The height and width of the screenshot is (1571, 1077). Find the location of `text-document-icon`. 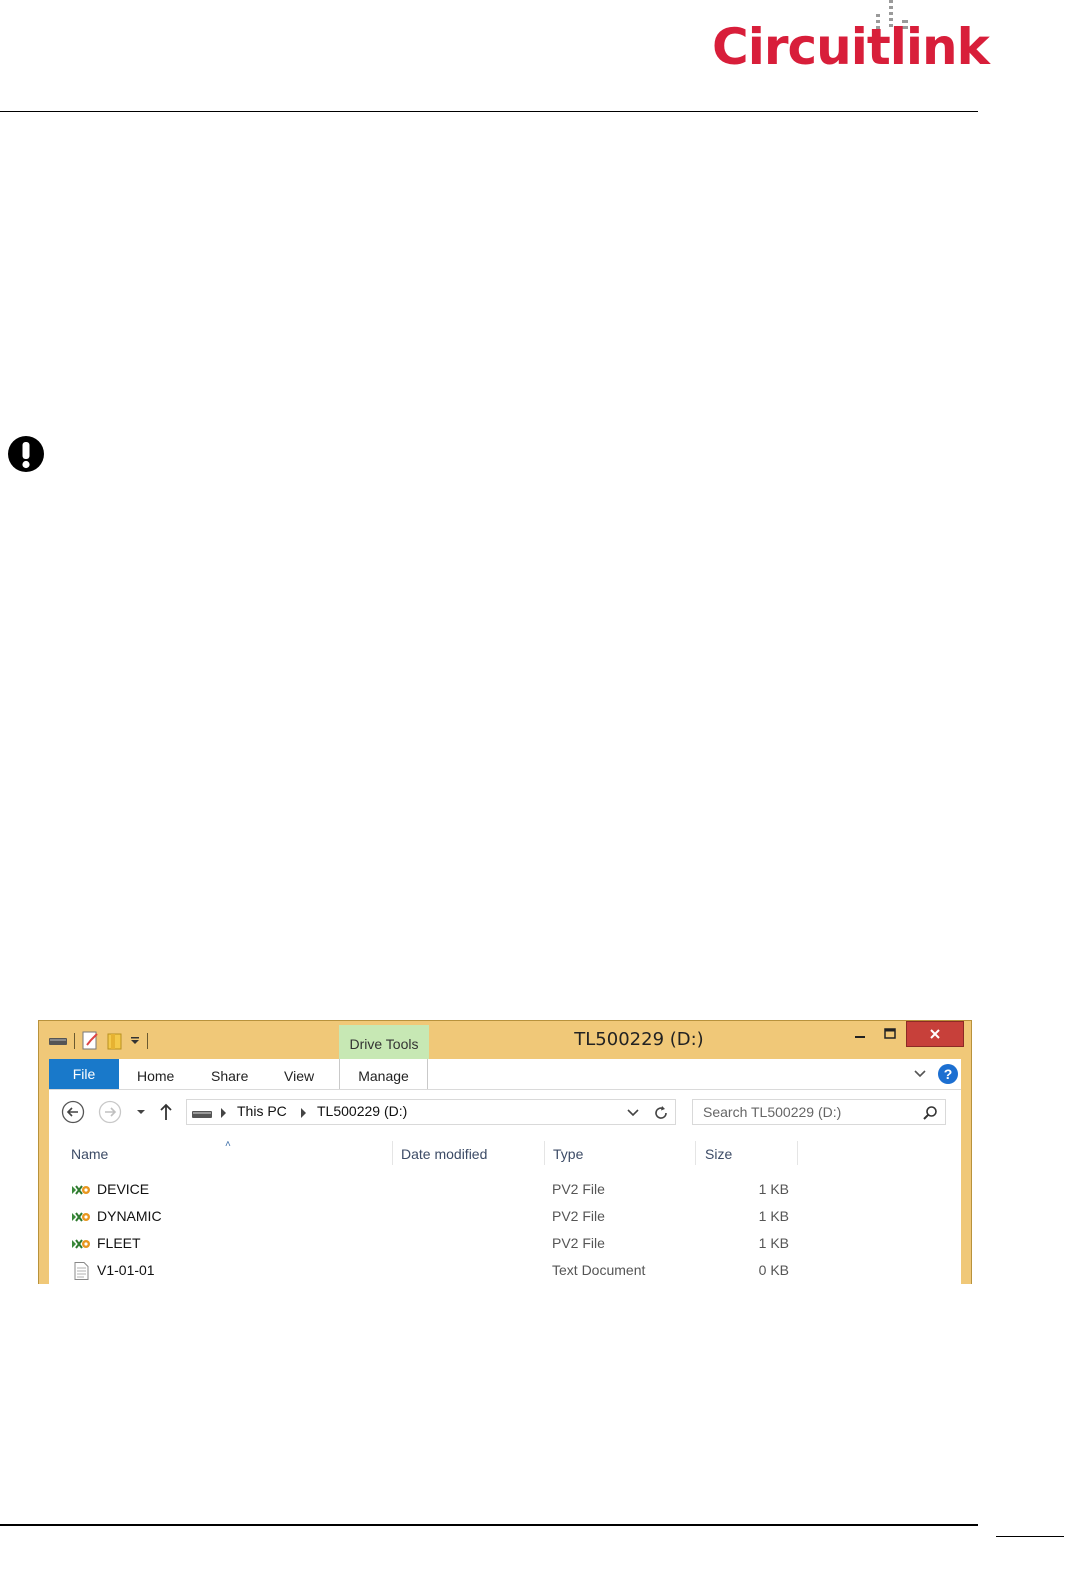

text-document-icon is located at coordinates (81, 1271).